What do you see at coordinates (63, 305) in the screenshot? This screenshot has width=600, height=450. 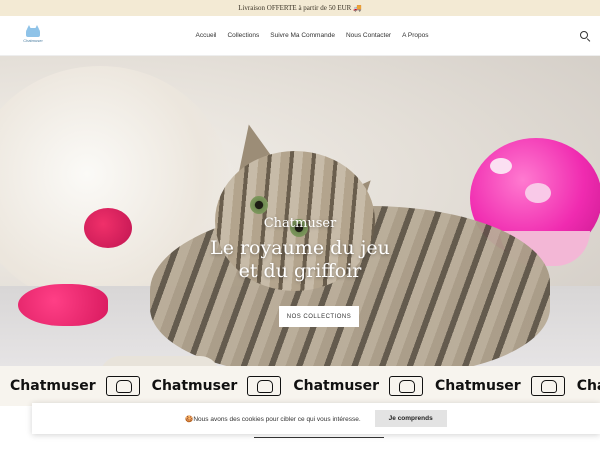 I see `hero-toy-mouse` at bounding box center [63, 305].